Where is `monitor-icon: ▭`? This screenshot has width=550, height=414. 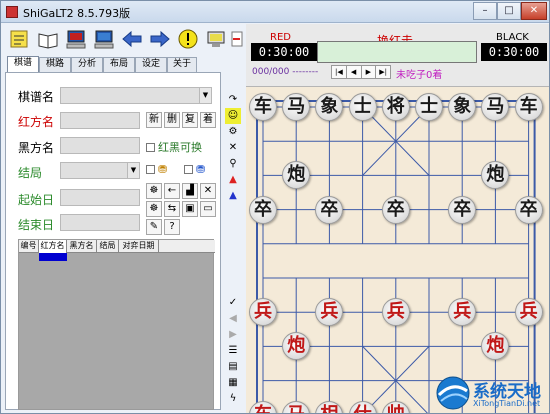 monitor-icon: ▭ is located at coordinates (208, 209).